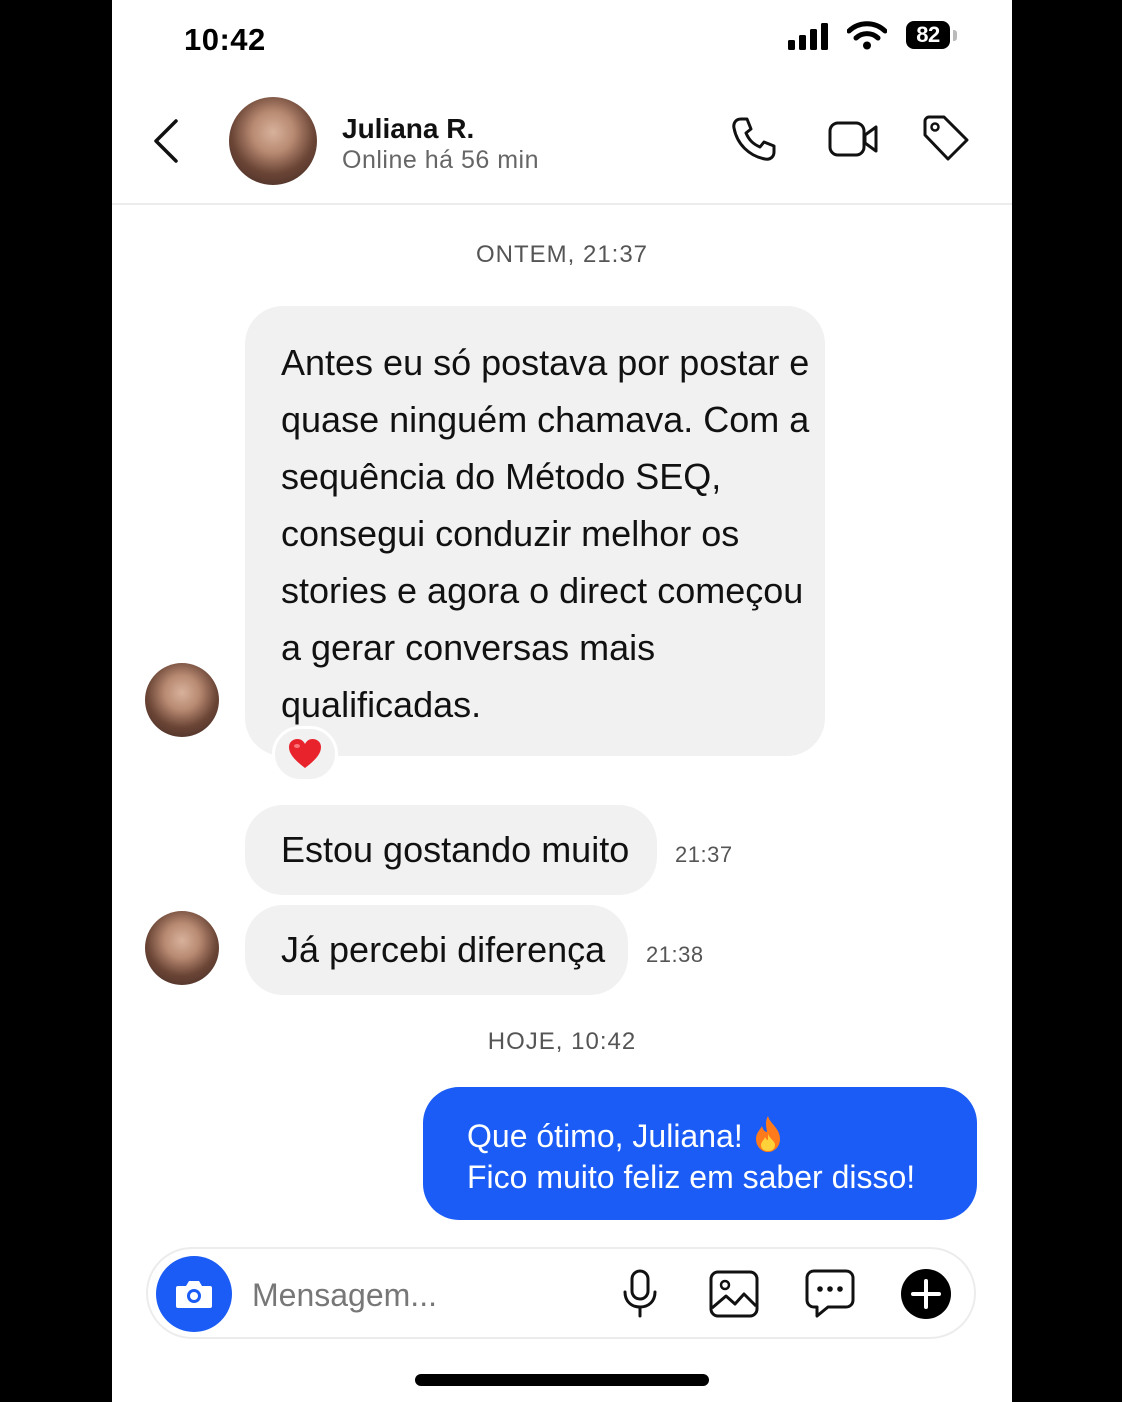 Image resolution: width=1122 pixels, height=1402 pixels. Describe the element at coordinates (225, 39) in the screenshot. I see `status-time: 10:42` at that location.